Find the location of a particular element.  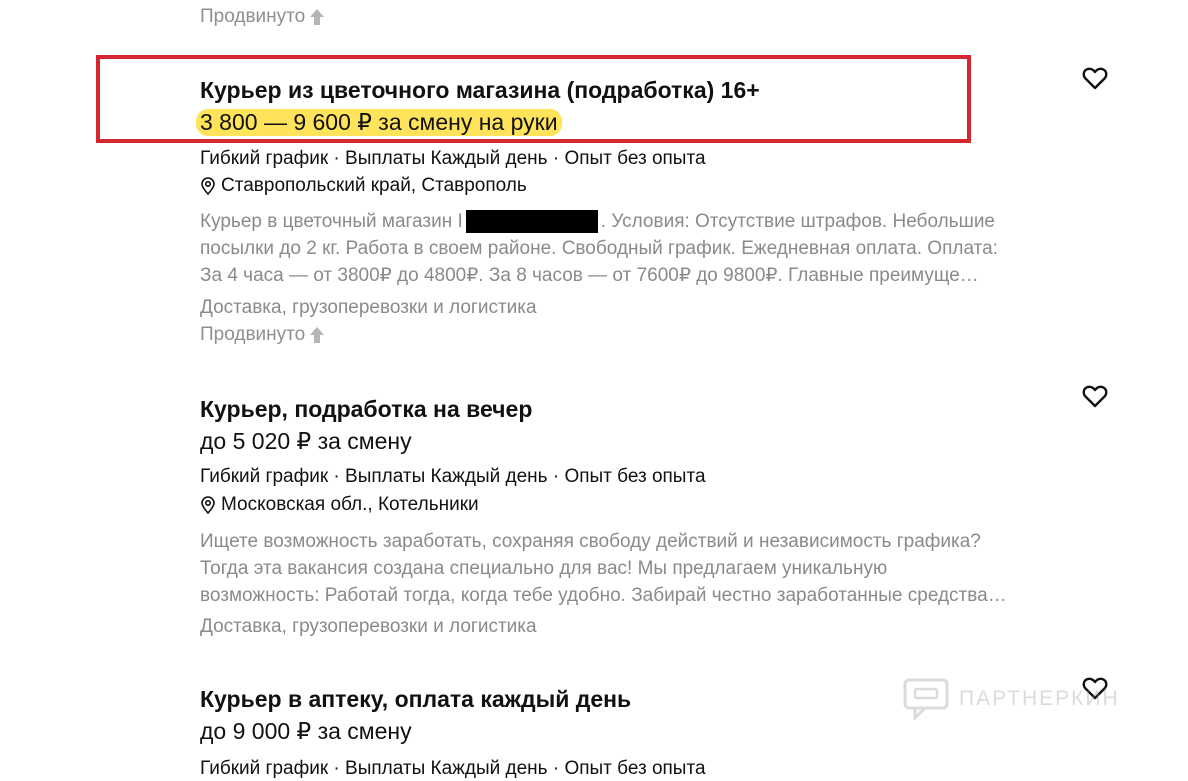

listing-salary: до 9 000 ₽ за смену is located at coordinates (306, 731).